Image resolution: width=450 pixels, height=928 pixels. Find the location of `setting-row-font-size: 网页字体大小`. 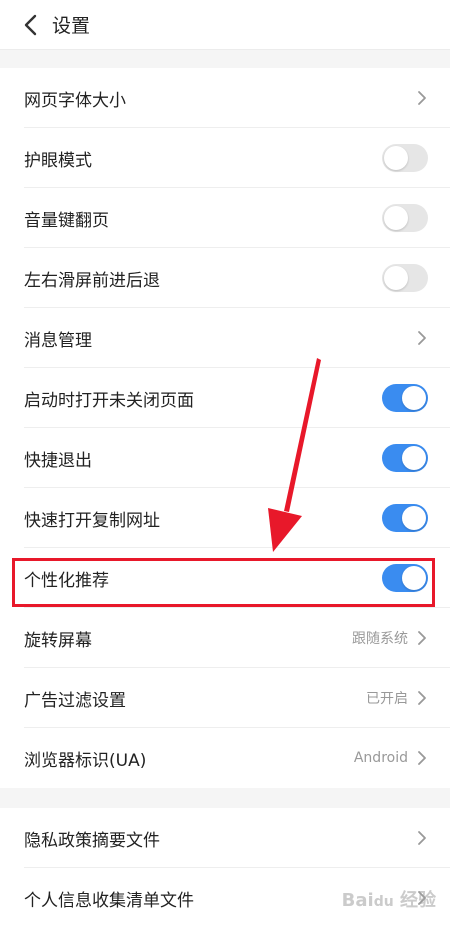

setting-row-font-size: 网页字体大小 is located at coordinates (225, 98).